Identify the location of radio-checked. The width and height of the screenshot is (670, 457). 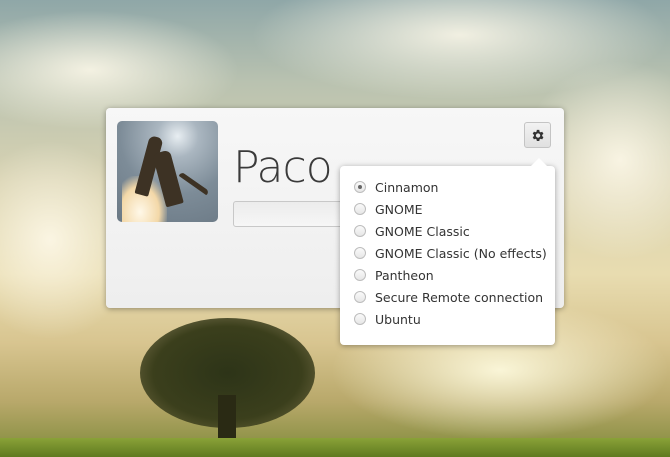
(360, 187).